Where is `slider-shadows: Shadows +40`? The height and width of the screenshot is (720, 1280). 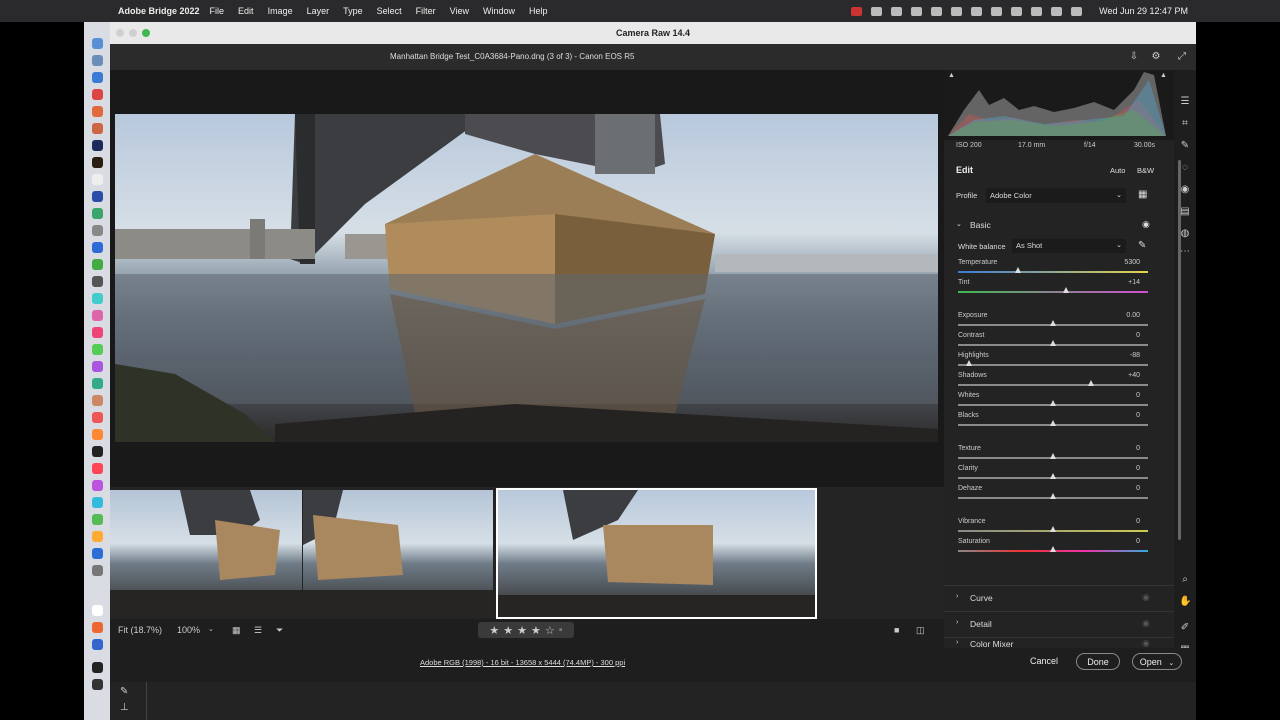 slider-shadows: Shadows +40 is located at coordinates (1053, 382).